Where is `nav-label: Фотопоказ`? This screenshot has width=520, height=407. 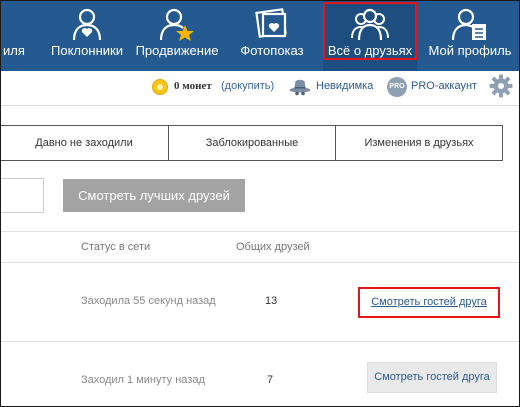
nav-label: Фотопоказ is located at coordinates (272, 50).